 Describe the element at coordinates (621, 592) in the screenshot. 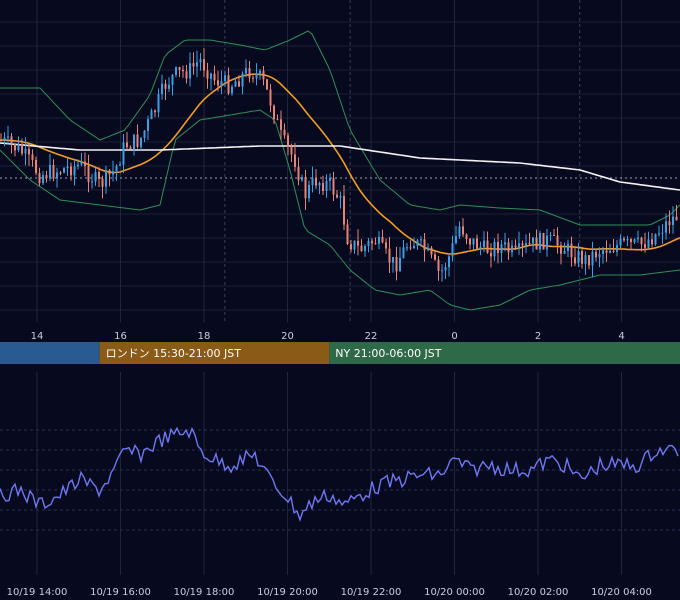

I see `lower-tick-label: 10/20 04:00` at that location.